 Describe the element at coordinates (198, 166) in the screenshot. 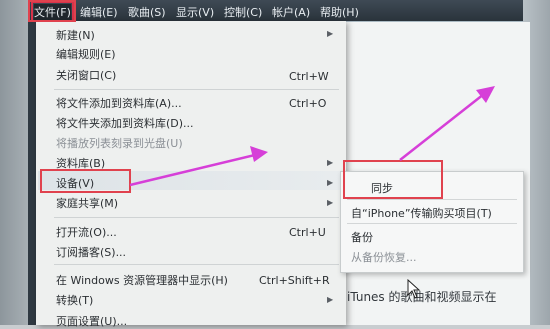

I see `arrow-to-devices-icon` at that location.